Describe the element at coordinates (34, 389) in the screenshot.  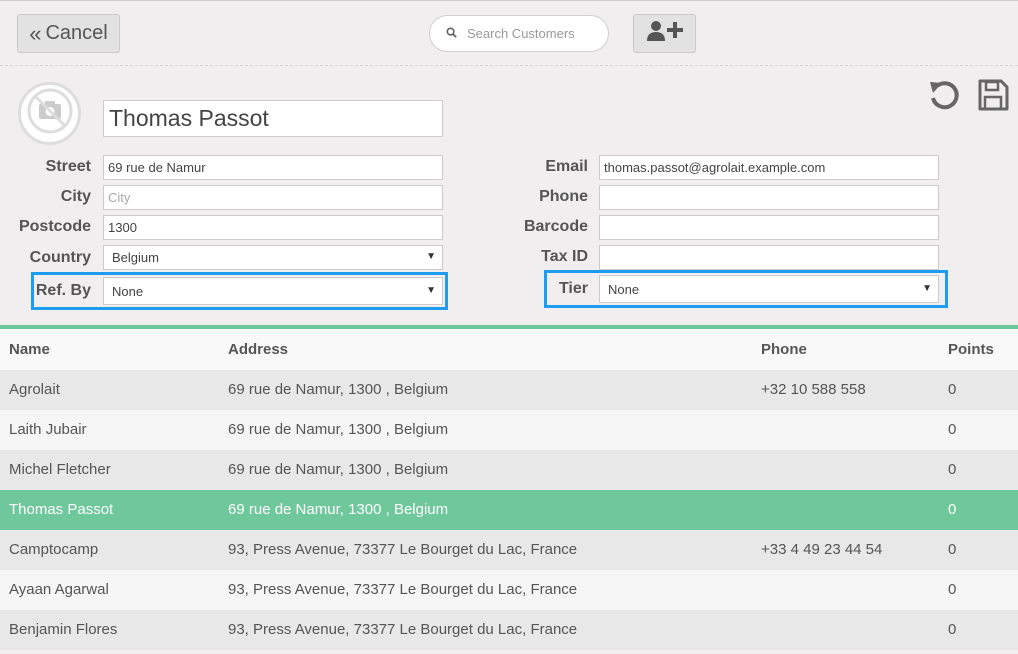
I see `customer-name: Agrolait` at that location.